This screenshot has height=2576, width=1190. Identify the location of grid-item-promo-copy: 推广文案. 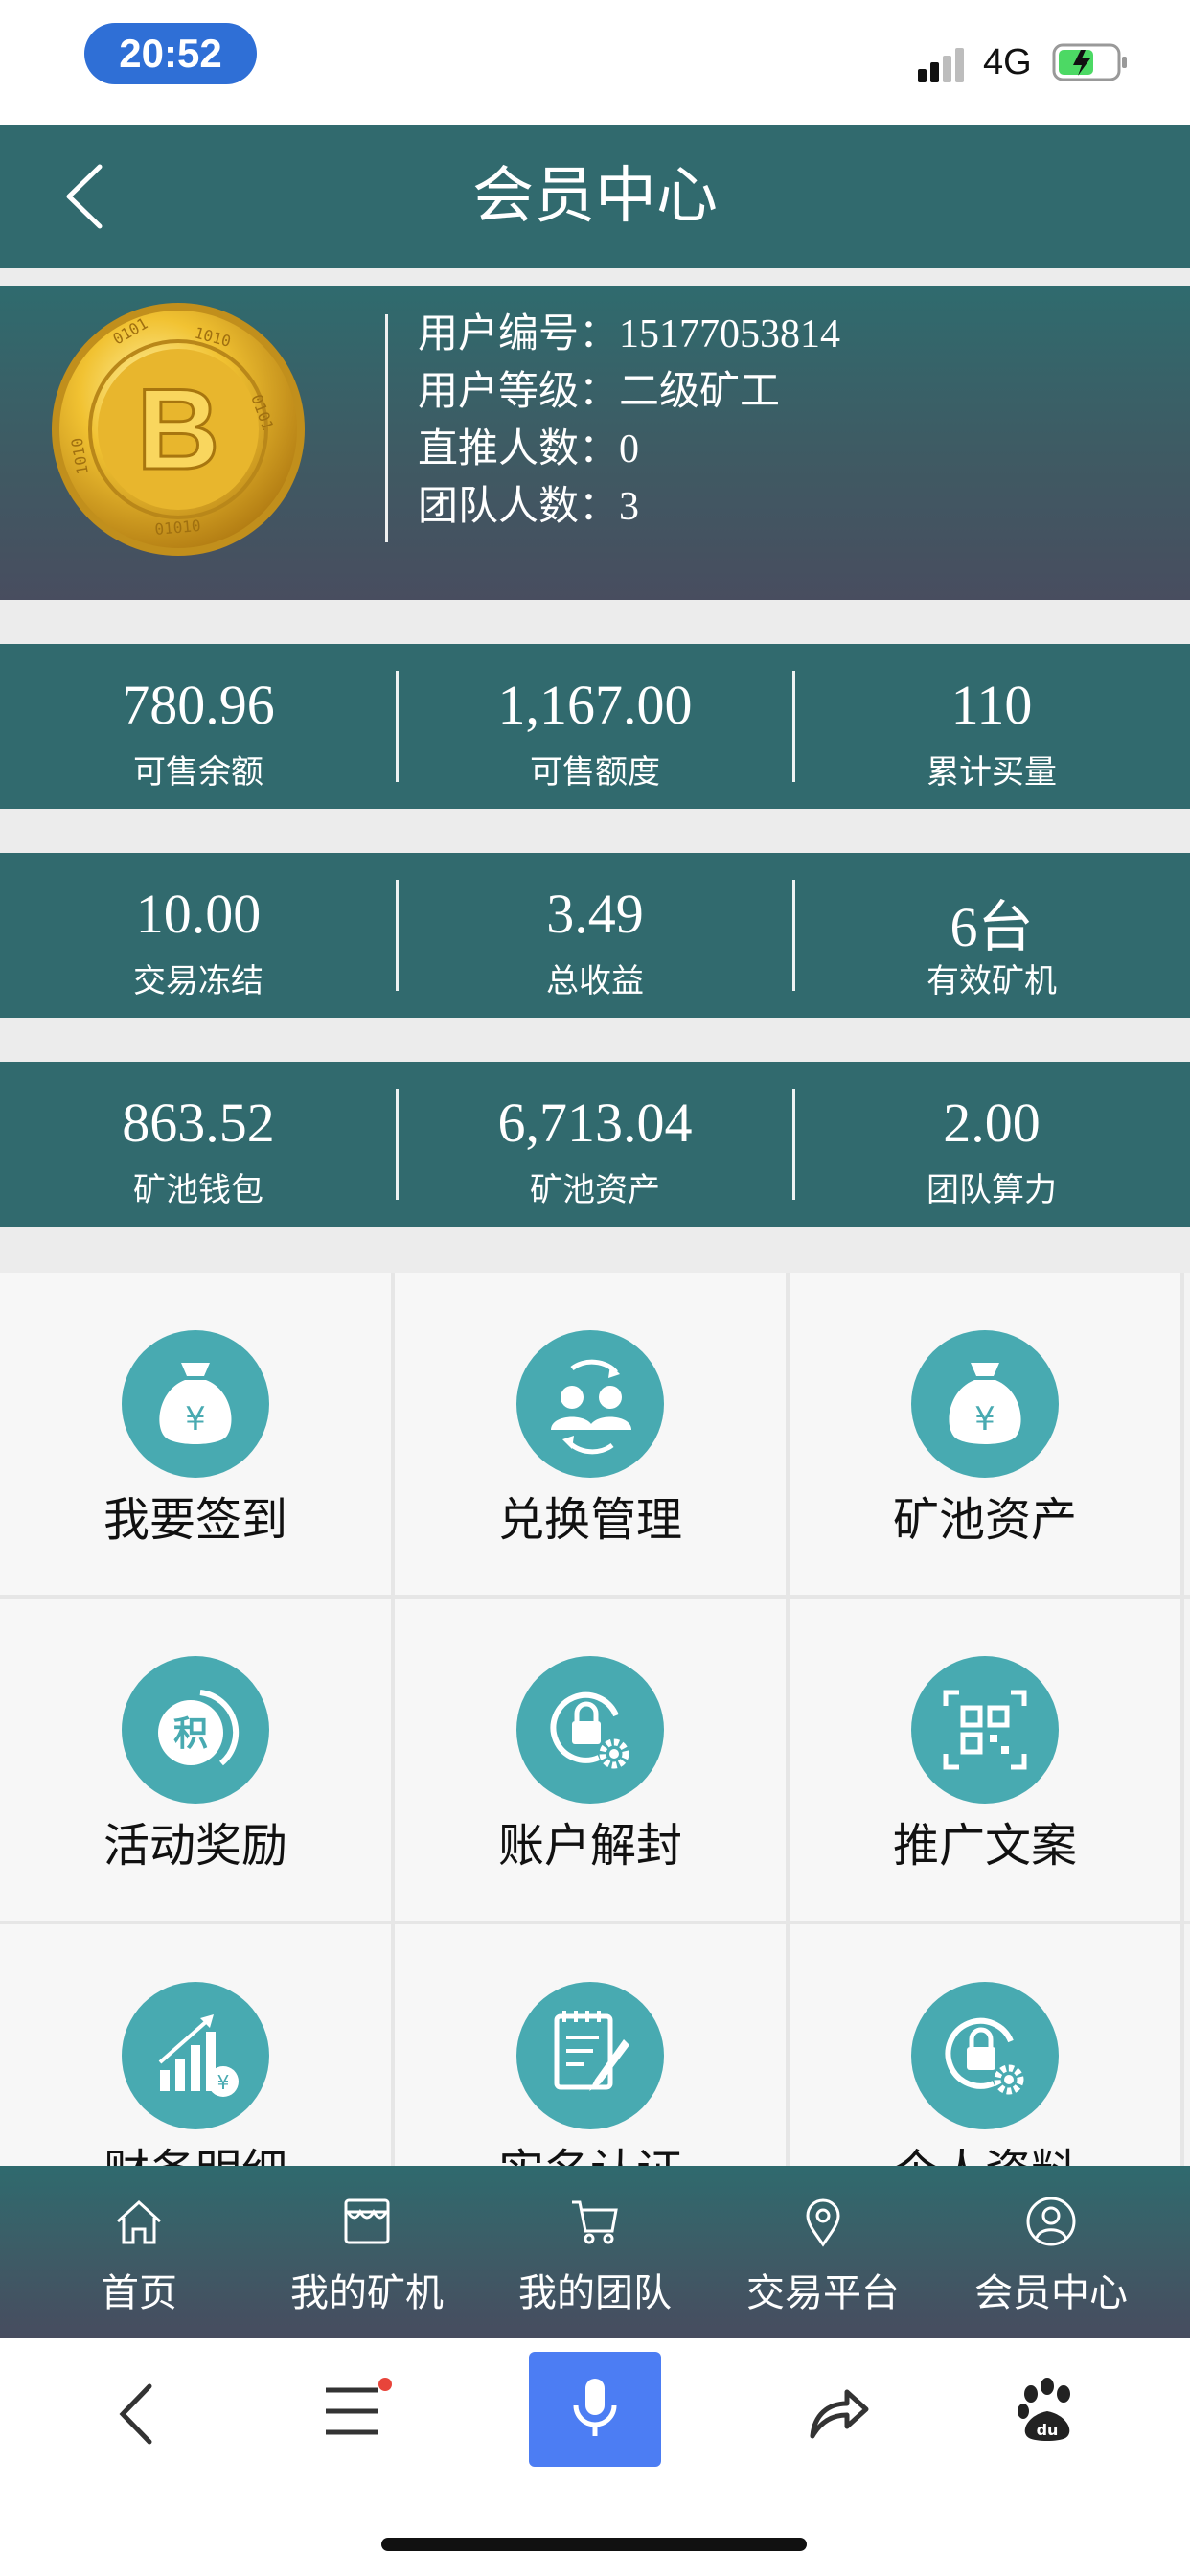
(985, 1759).